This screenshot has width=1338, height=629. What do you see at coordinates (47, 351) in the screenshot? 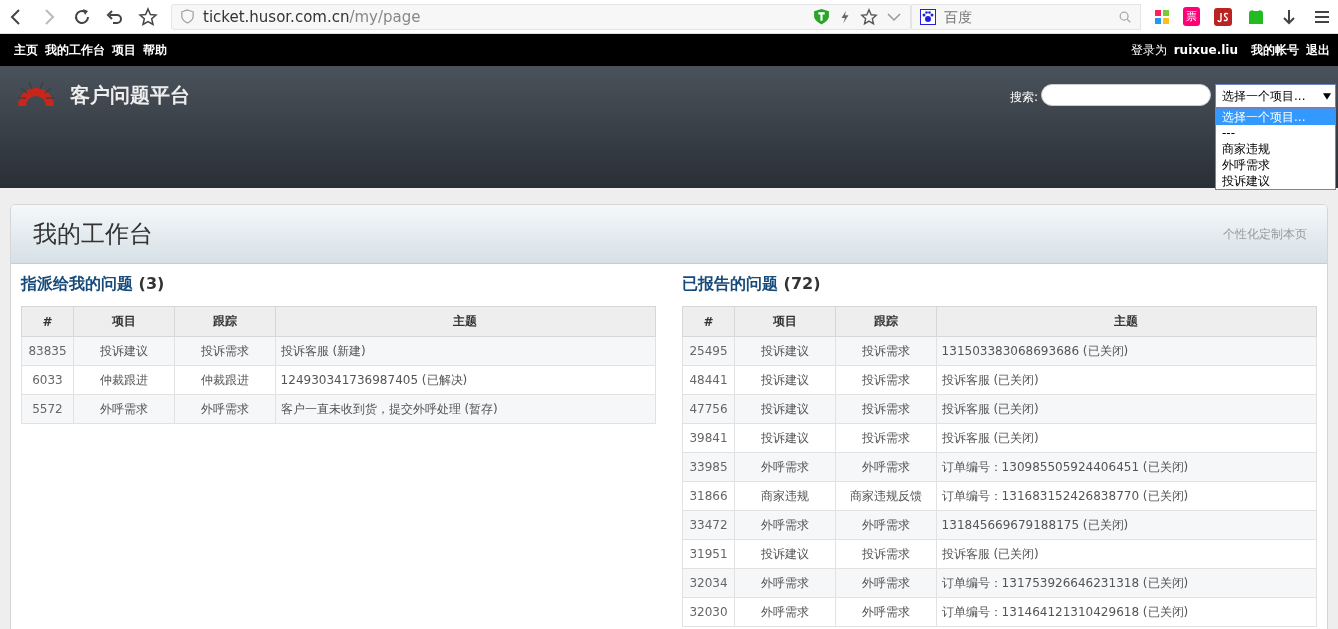
I see `issue-id-link: 83835` at bounding box center [47, 351].